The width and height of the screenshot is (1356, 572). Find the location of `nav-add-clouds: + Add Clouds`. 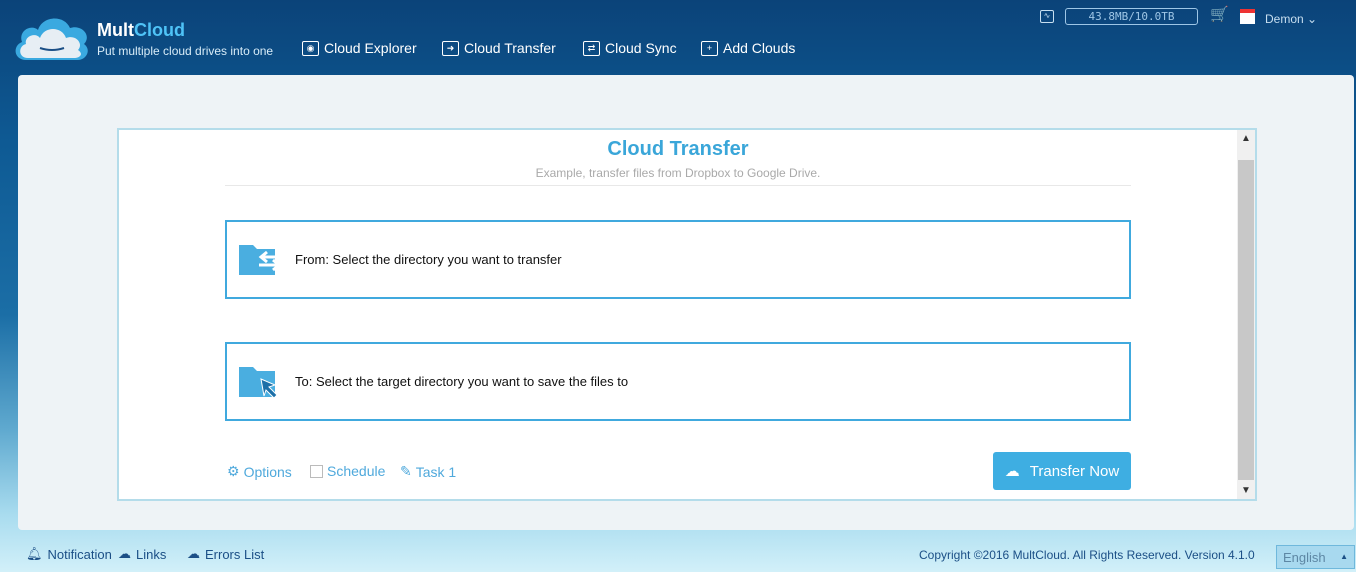

nav-add-clouds: + Add Clouds is located at coordinates (748, 48).